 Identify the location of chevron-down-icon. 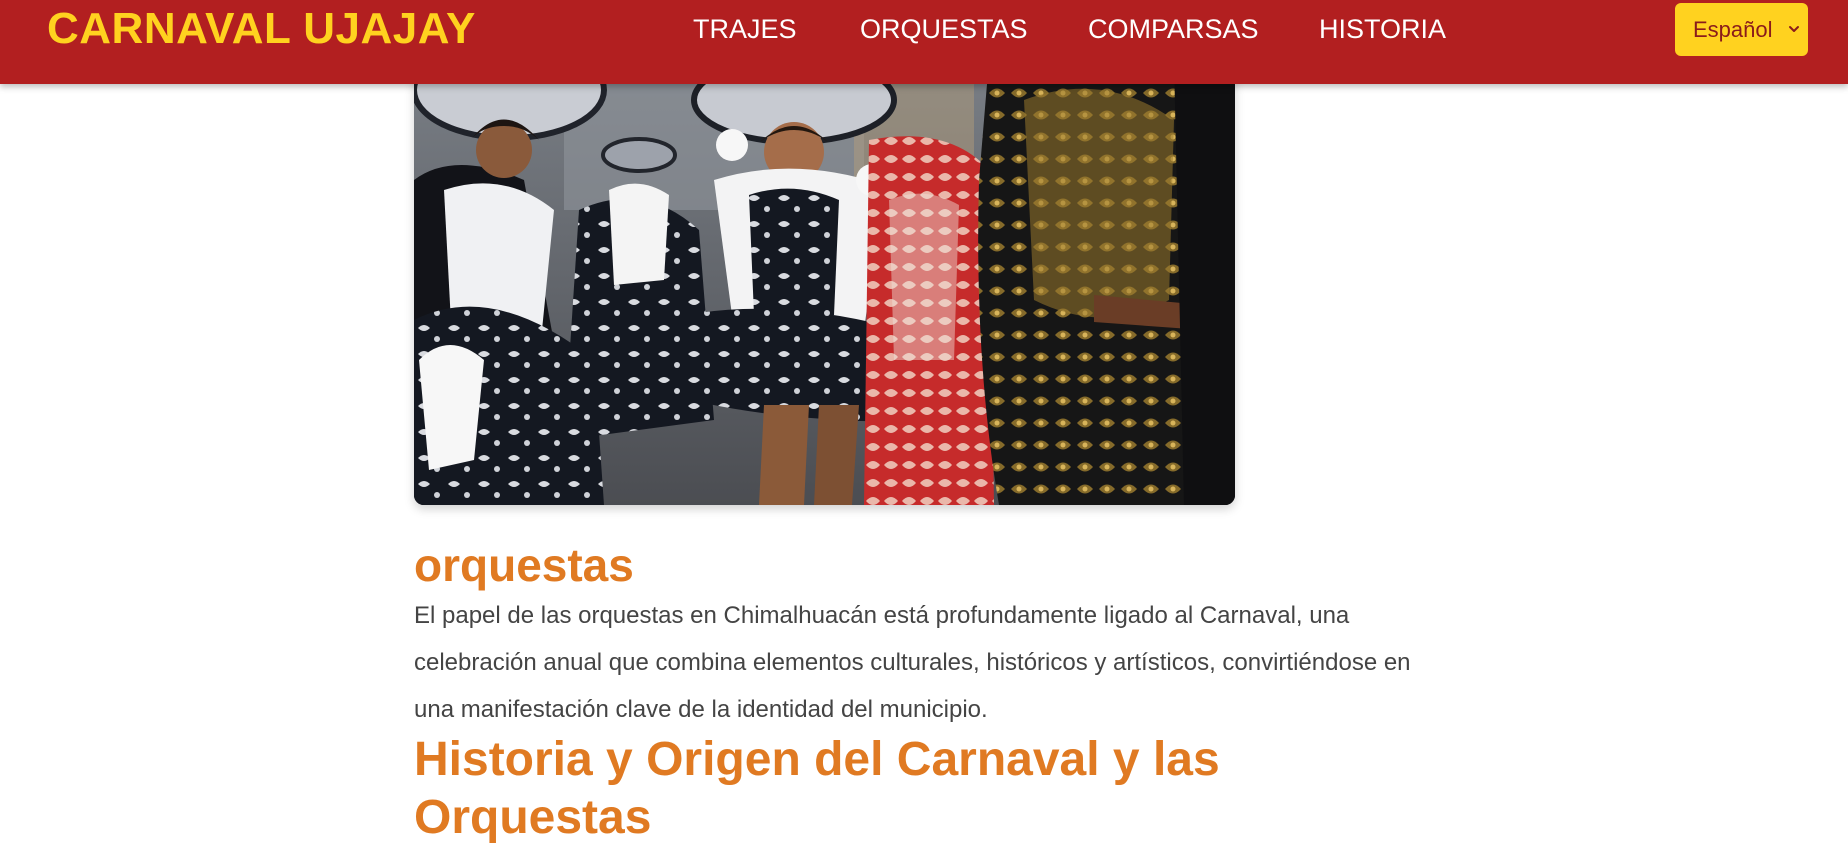
(1794, 29).